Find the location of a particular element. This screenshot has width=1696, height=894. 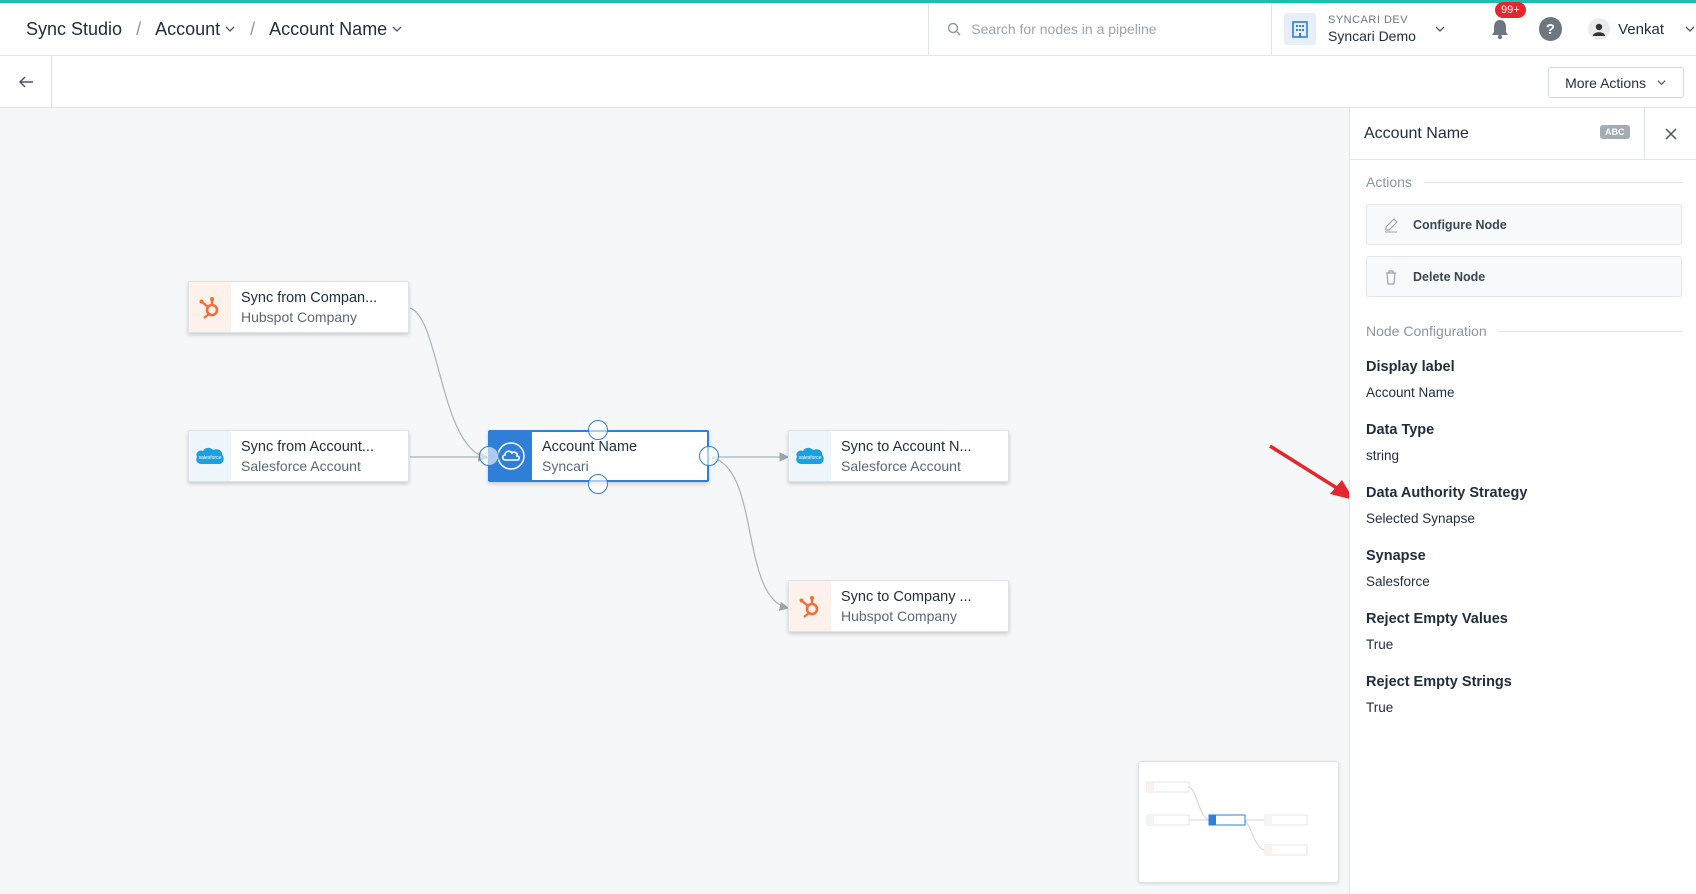

org-name: Syncari Demo is located at coordinates (1372, 36).